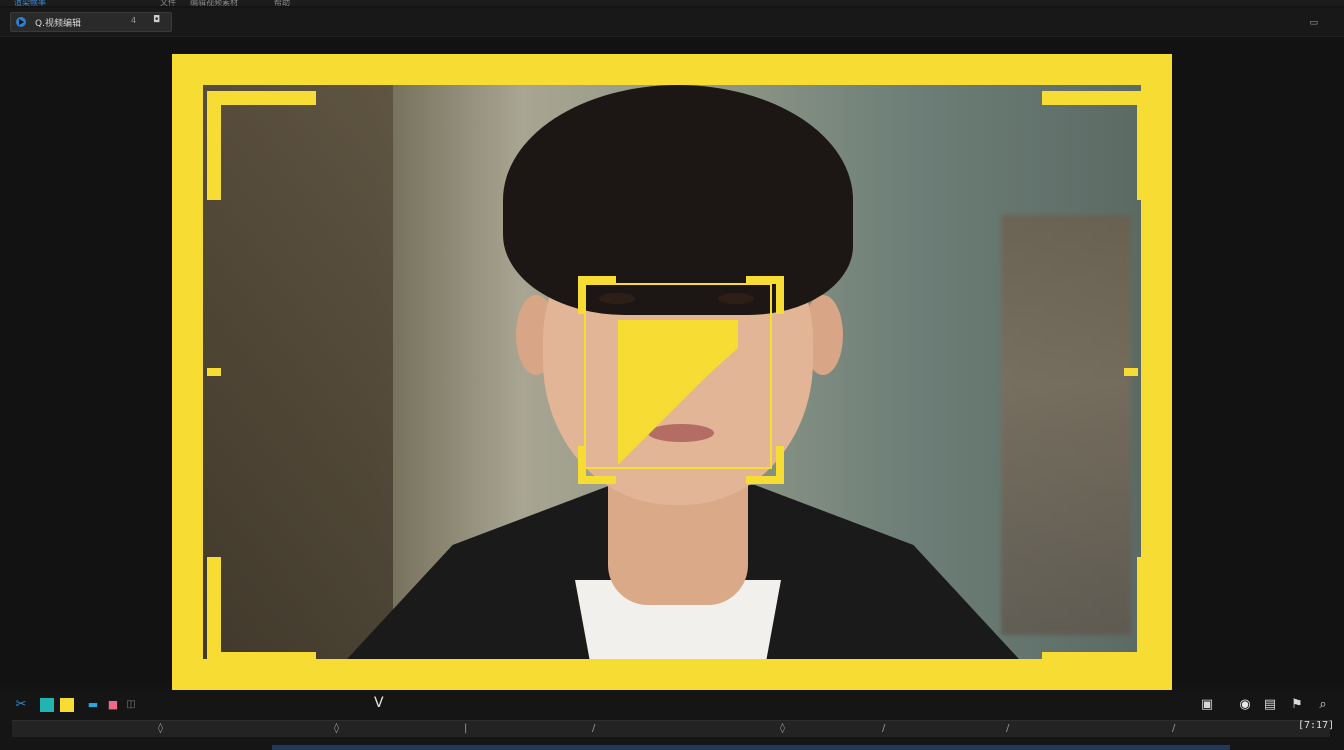 The image size is (1344, 750). What do you see at coordinates (672, 4) in the screenshot?
I see `menu-bar: 渲染帧率 文件 编辑视频素材 帮助` at bounding box center [672, 4].